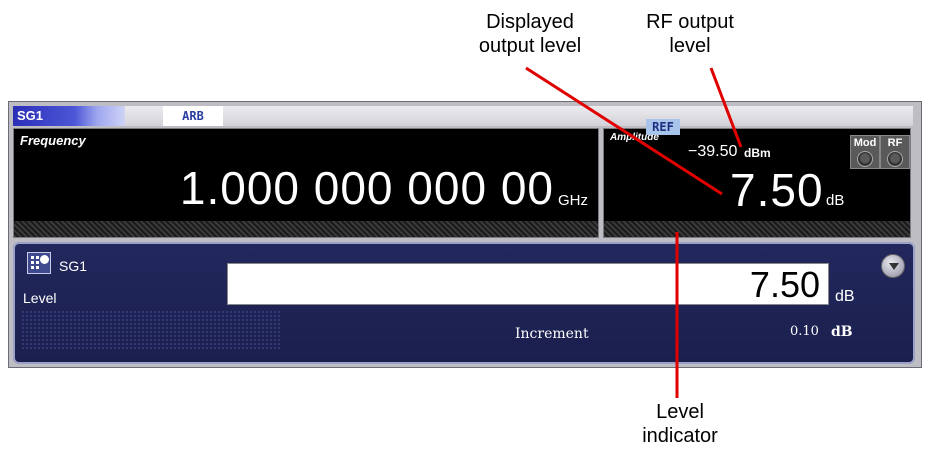 Image resolution: width=925 pixels, height=454 pixels. I want to click on callout-text: level, so click(690, 46).